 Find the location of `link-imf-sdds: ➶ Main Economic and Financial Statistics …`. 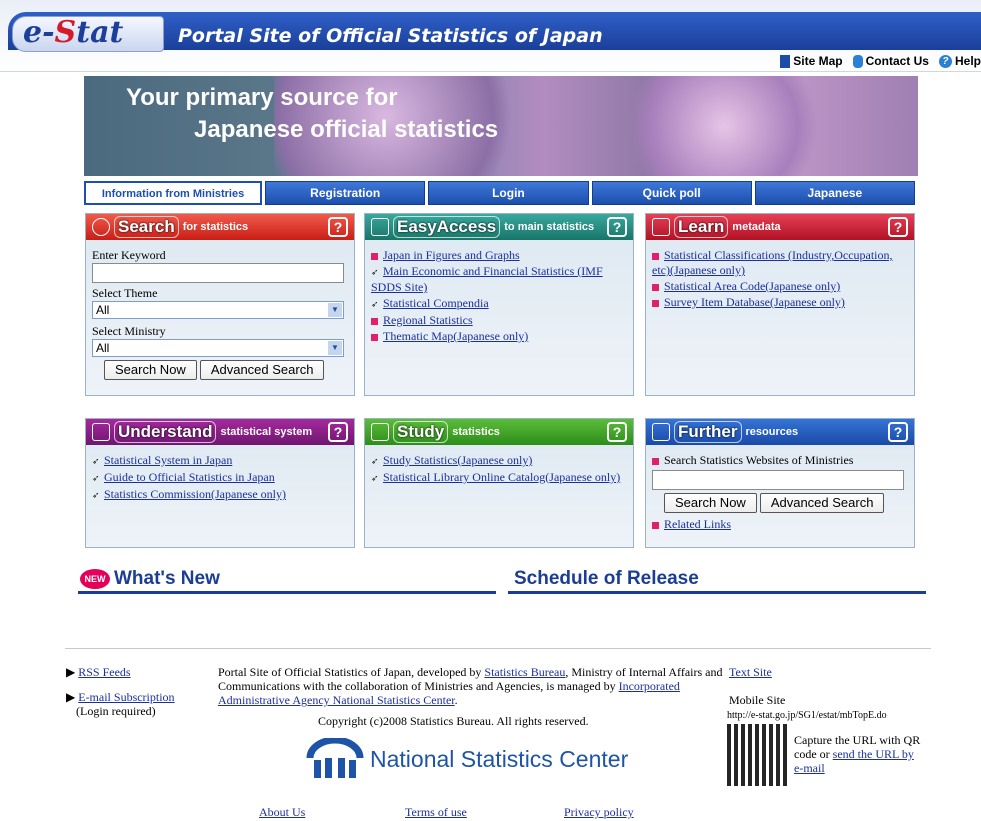

link-imf-sdds: ➶ Main Economic and Financial Statistics … is located at coordinates (499, 279).